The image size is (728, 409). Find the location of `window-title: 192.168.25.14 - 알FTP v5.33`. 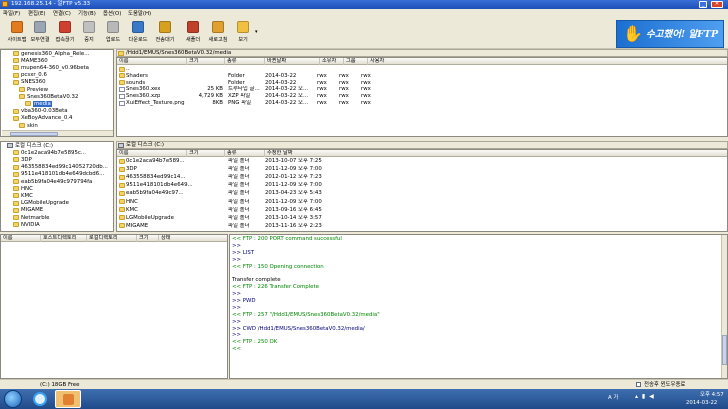

window-title: 192.168.25.14 - 알FTP v5.33 is located at coordinates (51, 4).